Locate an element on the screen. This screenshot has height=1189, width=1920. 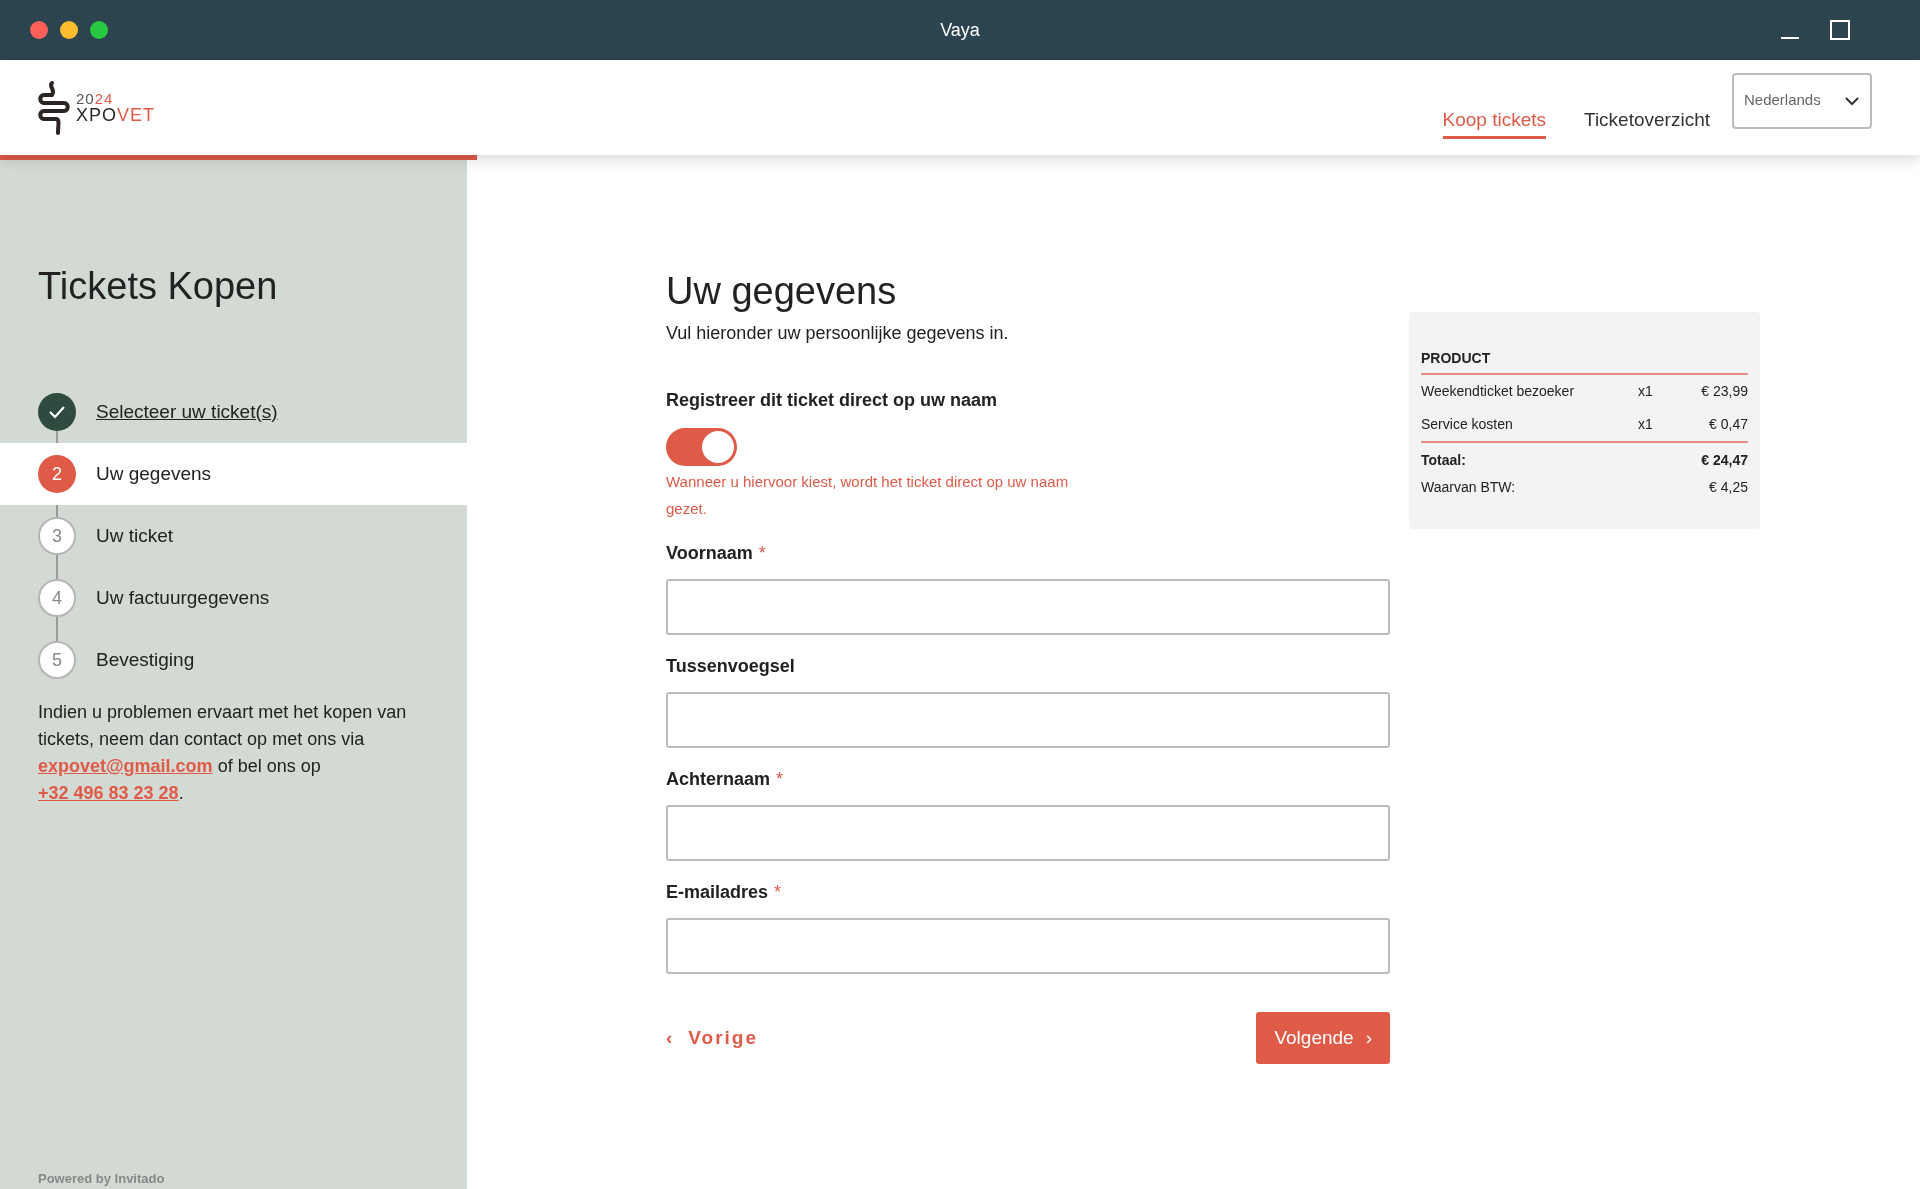
minimize-window-button is located at coordinates (69, 30).